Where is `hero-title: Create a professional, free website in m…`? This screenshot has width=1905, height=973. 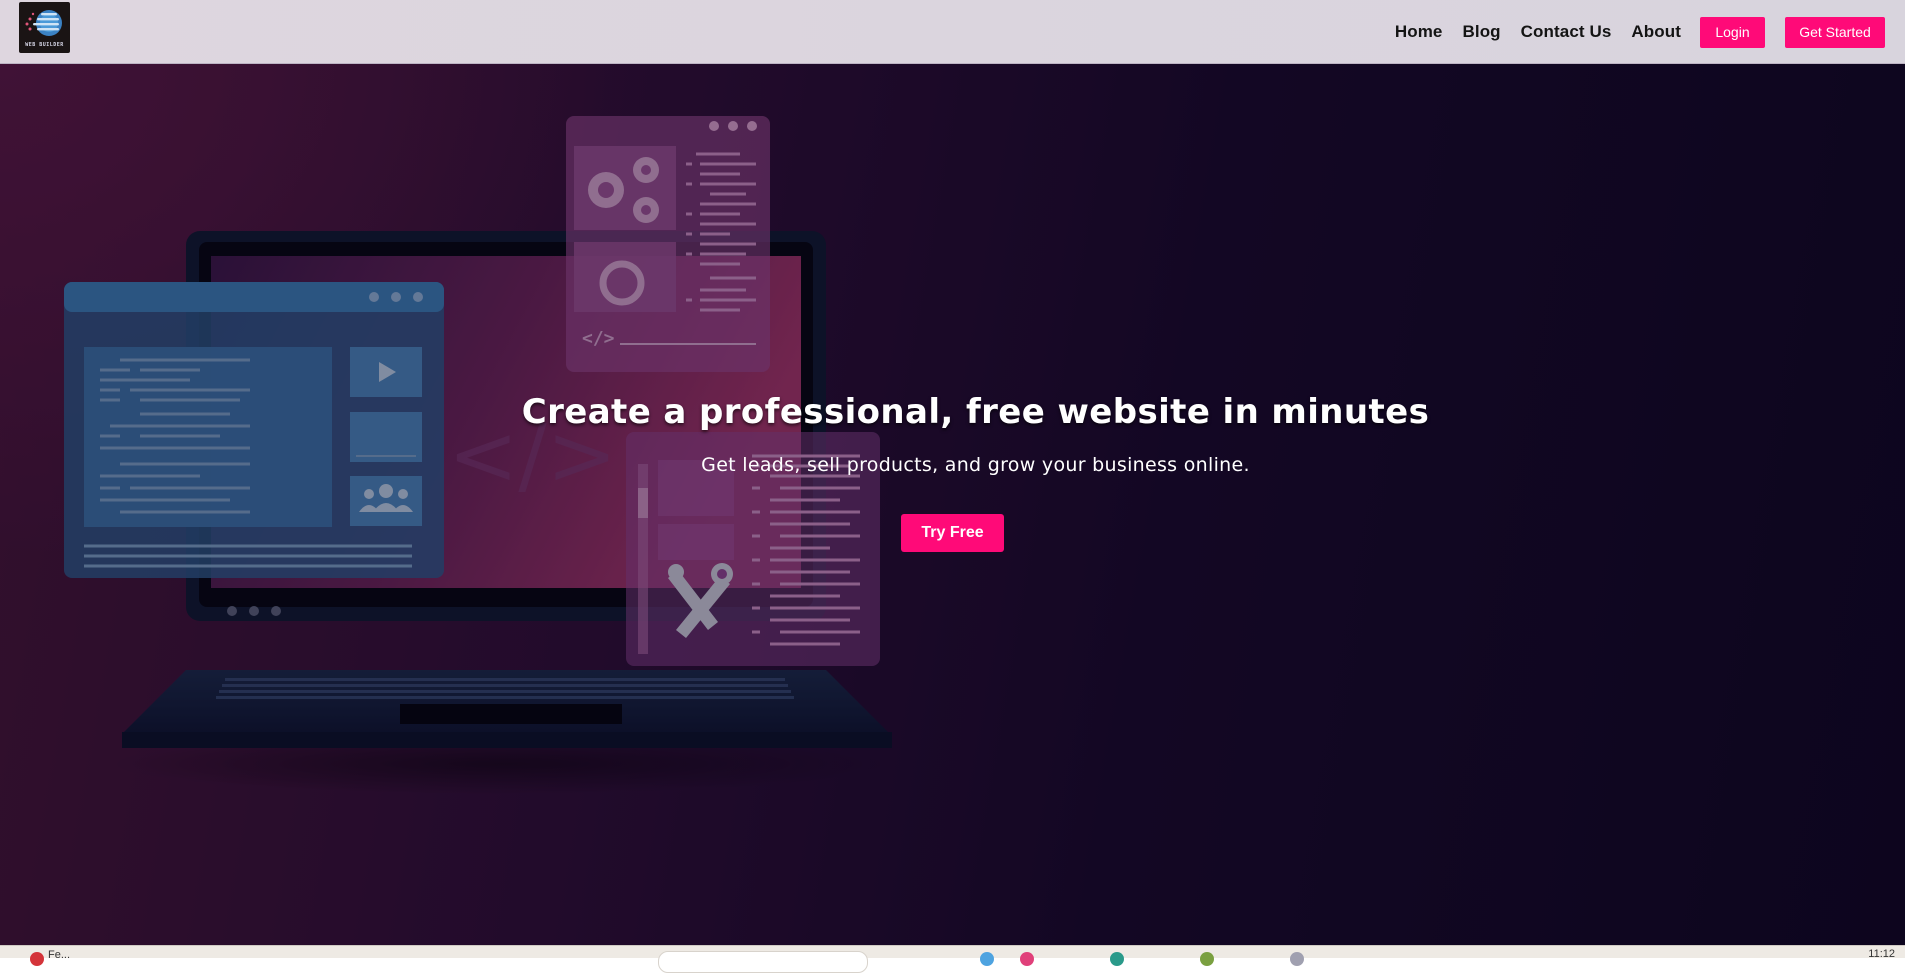
hero-title: Create a professional, free website in m… is located at coordinates (975, 412).